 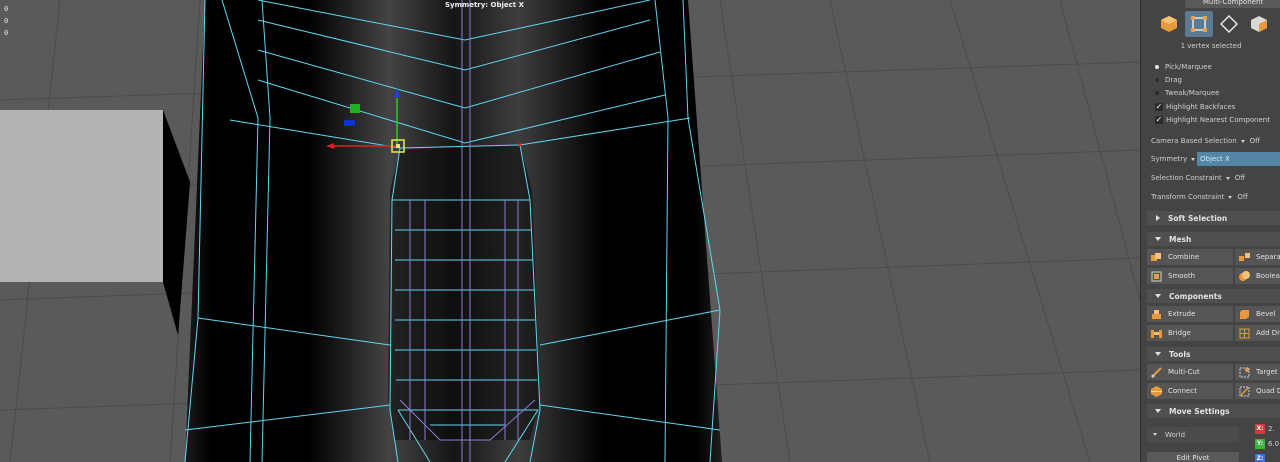 I want to click on section-title: Mesh, so click(x=1180, y=239).